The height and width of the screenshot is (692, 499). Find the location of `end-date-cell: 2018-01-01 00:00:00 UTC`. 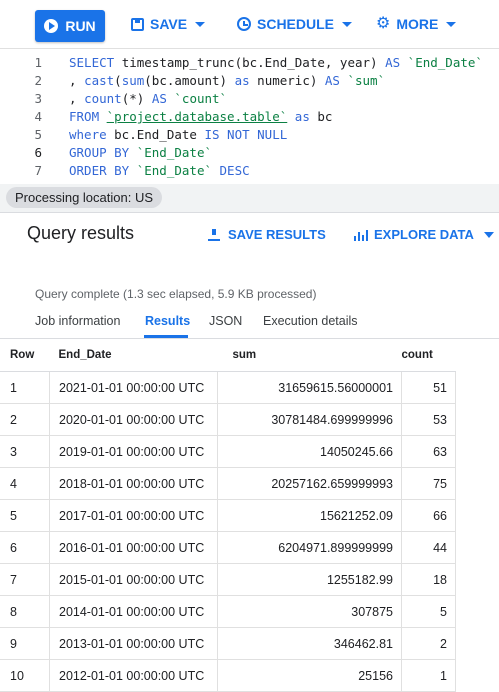

end-date-cell: 2018-01-01 00:00:00 UTC is located at coordinates (133, 483).